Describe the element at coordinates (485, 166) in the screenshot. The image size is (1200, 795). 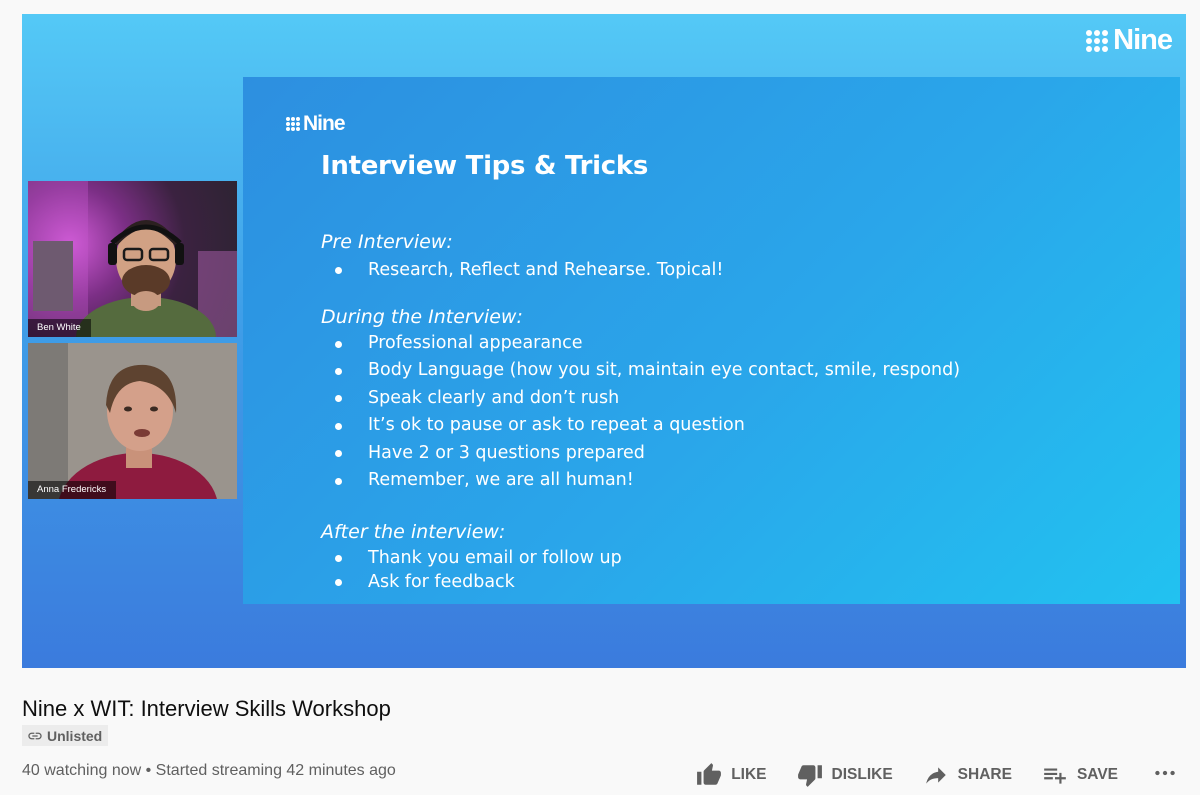
I see `slide-title: Interview Tips & Tricks` at that location.